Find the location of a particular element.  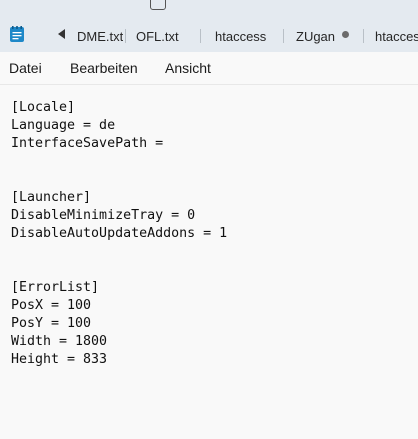

tab-label: OFL.txt is located at coordinates (157, 36).